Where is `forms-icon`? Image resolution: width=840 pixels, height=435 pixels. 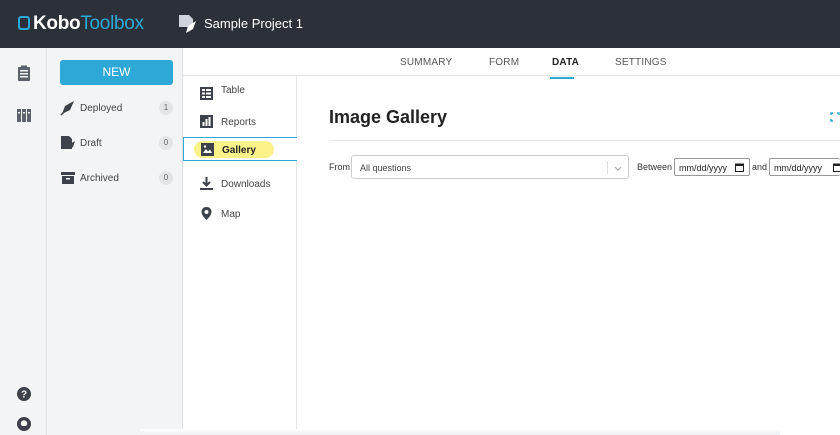 forms-icon is located at coordinates (24, 74).